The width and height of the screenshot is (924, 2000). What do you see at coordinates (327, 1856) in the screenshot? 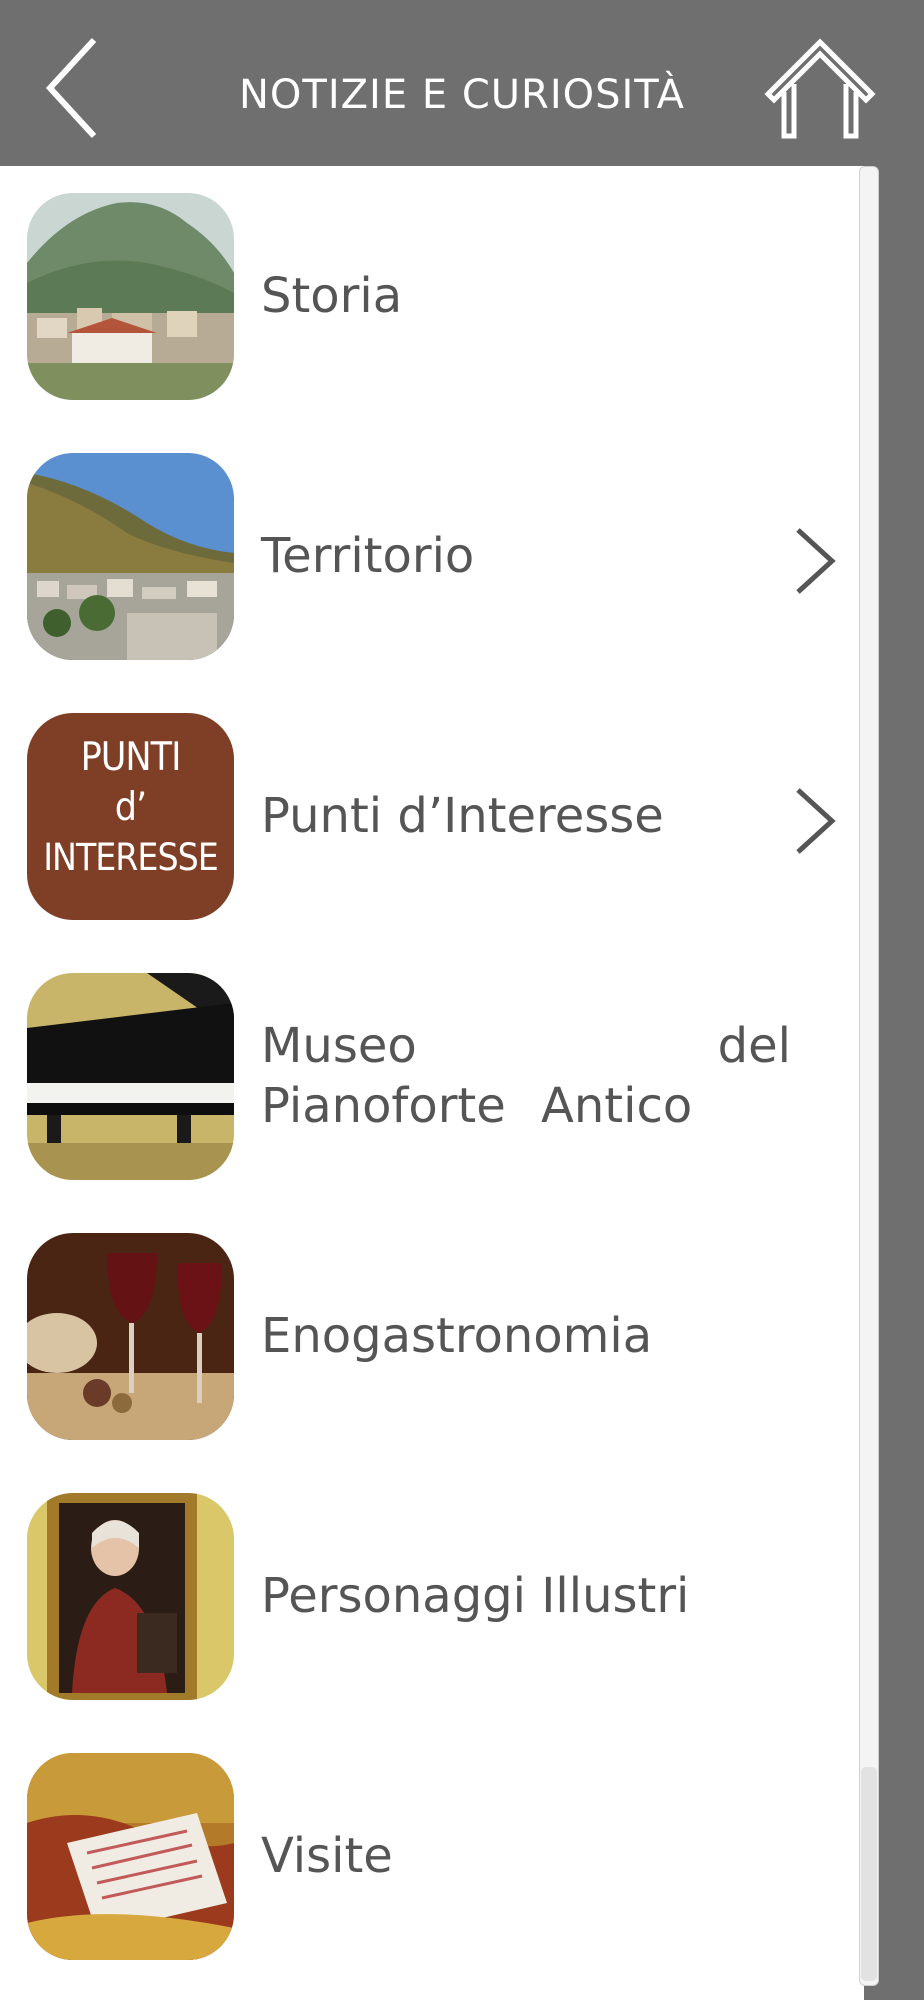
I see `menu-item-label: Visite` at bounding box center [327, 1856].